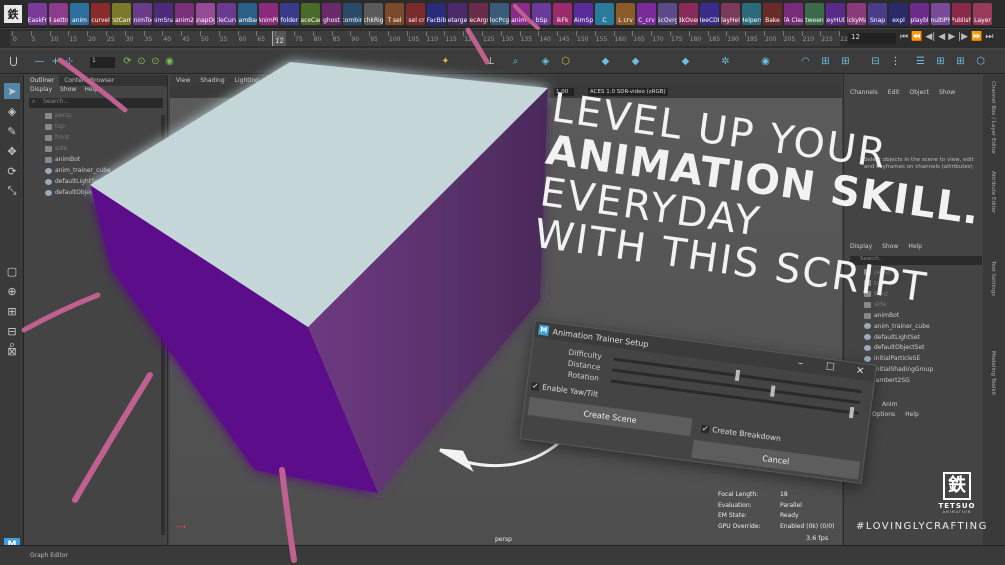  Describe the element at coordinates (830, 367) in the screenshot. I see `maximize-icon: ☐` at that location.